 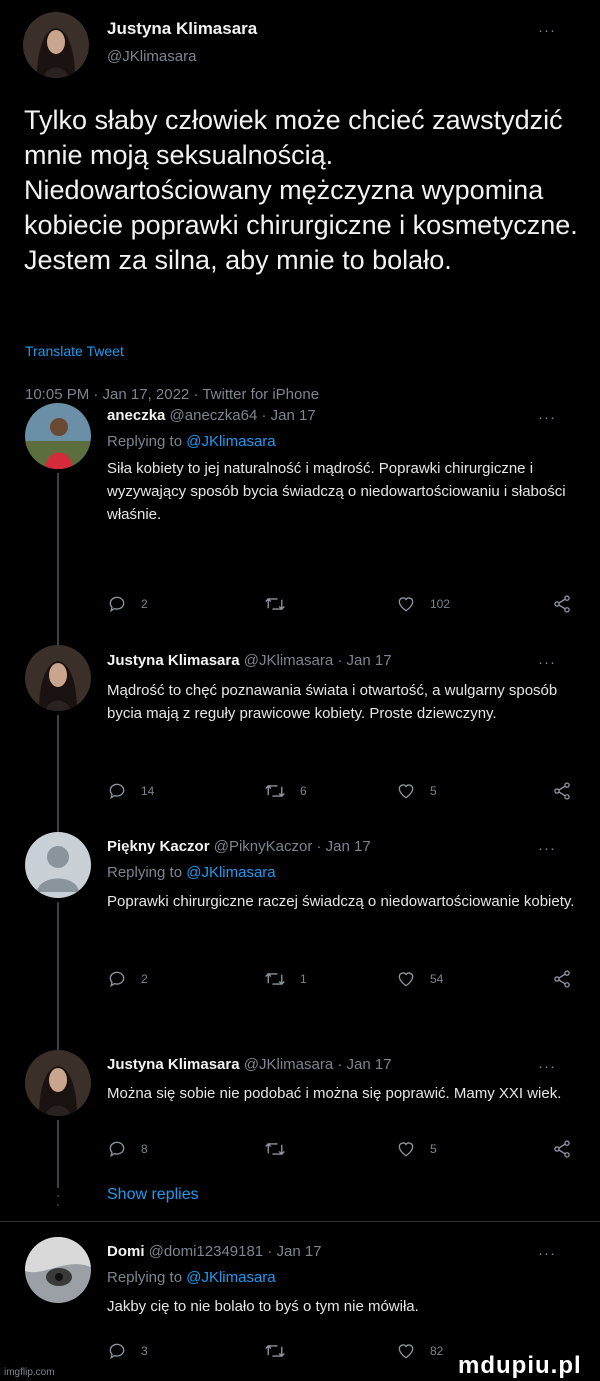 What do you see at coordinates (419, 979) in the screenshot?
I see `like-action: 54` at bounding box center [419, 979].